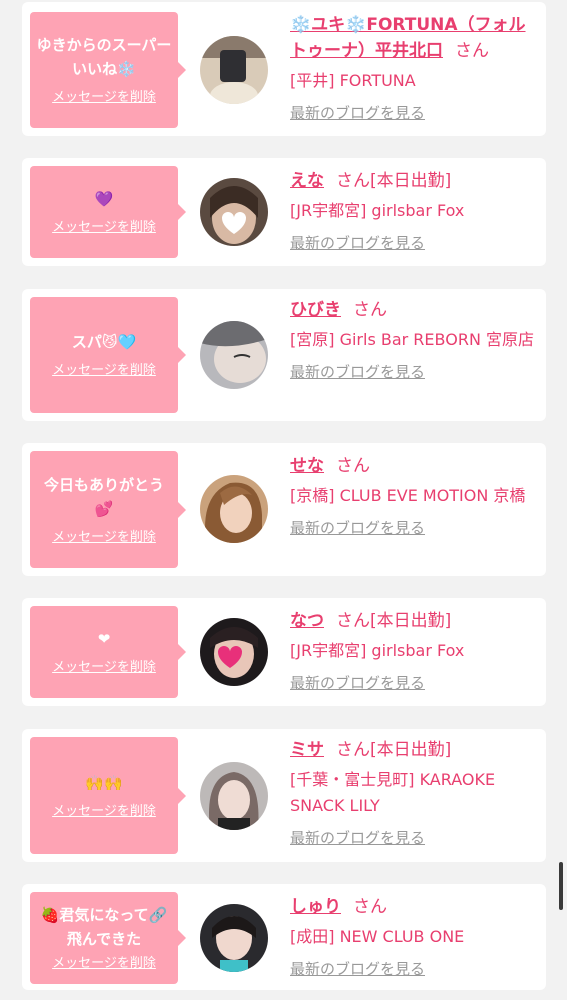 The image size is (567, 1000). I want to click on message-bubble: 今日もありがとう💕 メッセージを削除, so click(108, 509).